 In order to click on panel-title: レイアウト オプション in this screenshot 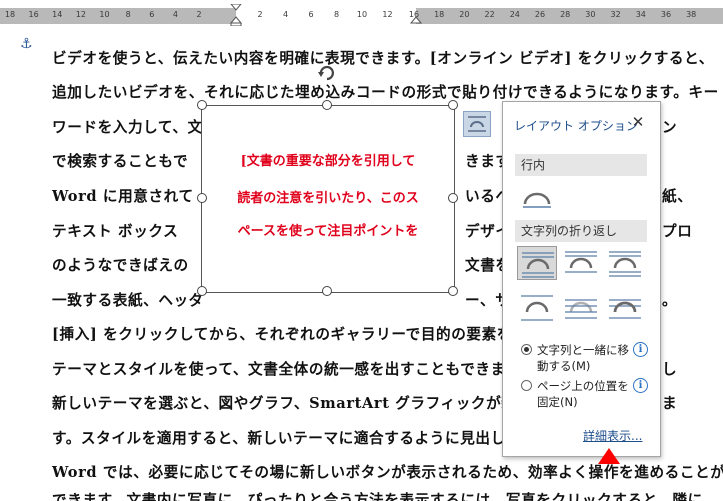, I will do `click(576, 126)`.